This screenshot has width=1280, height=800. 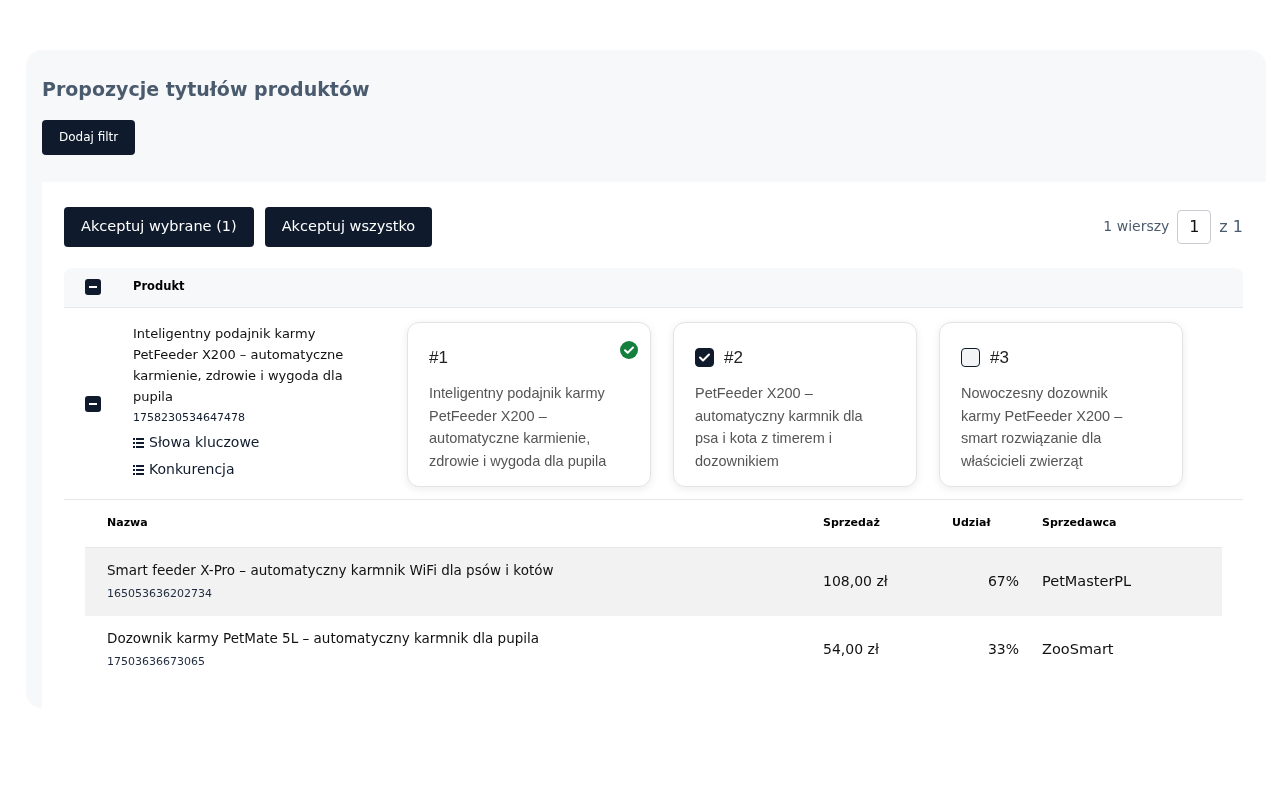 I want to click on proposal-number: #2, so click(x=733, y=357).